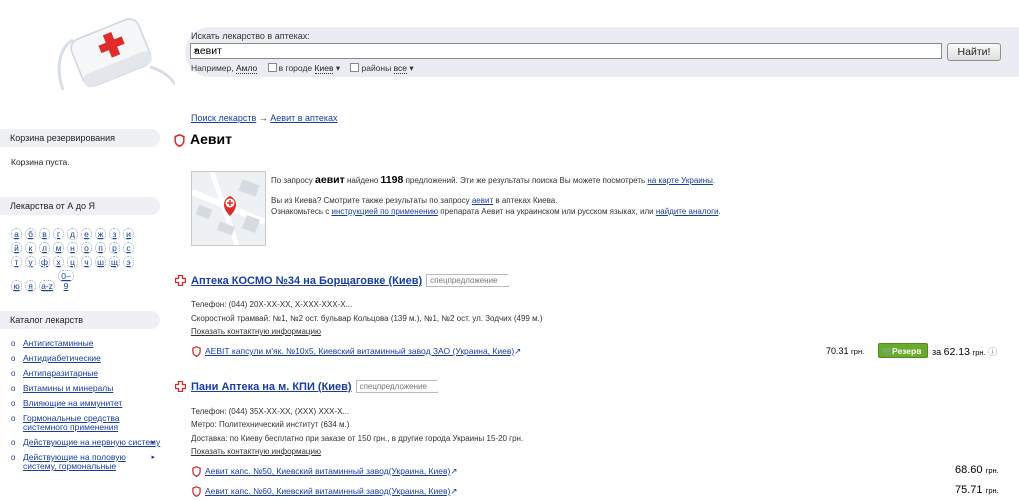  What do you see at coordinates (30, 234) in the screenshot?
I see `letter-link: б` at bounding box center [30, 234].